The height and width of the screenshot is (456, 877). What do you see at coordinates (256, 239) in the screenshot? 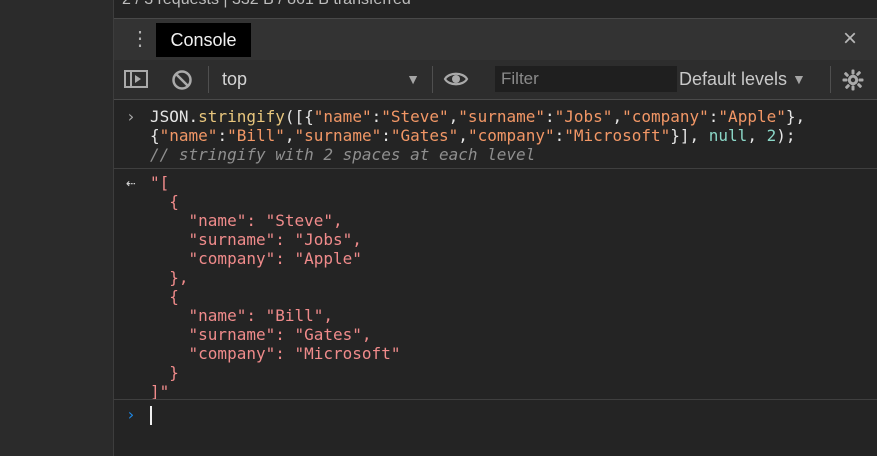
I see `result-line: "surname": "Jobs",` at bounding box center [256, 239].